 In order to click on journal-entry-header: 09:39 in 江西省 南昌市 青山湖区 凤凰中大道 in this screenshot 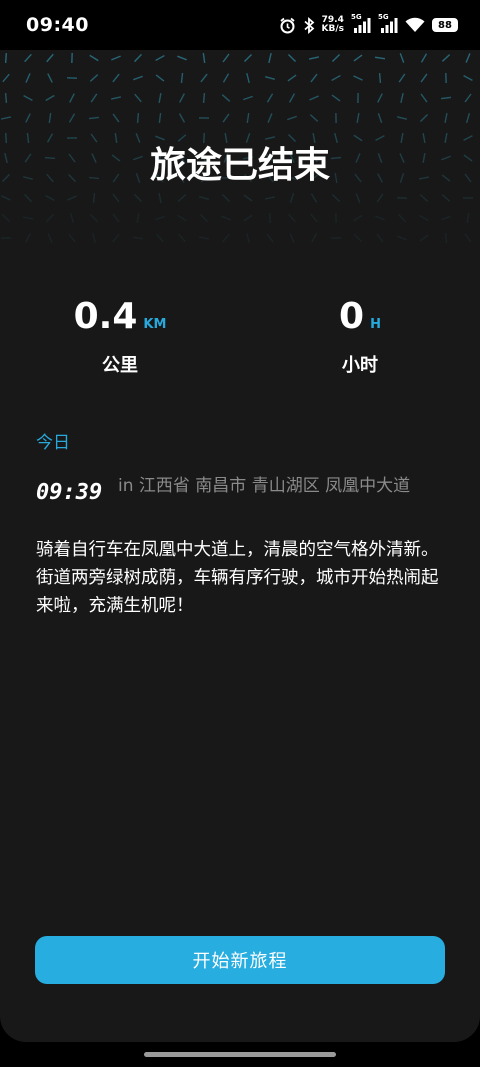, I will do `click(236, 489)`.